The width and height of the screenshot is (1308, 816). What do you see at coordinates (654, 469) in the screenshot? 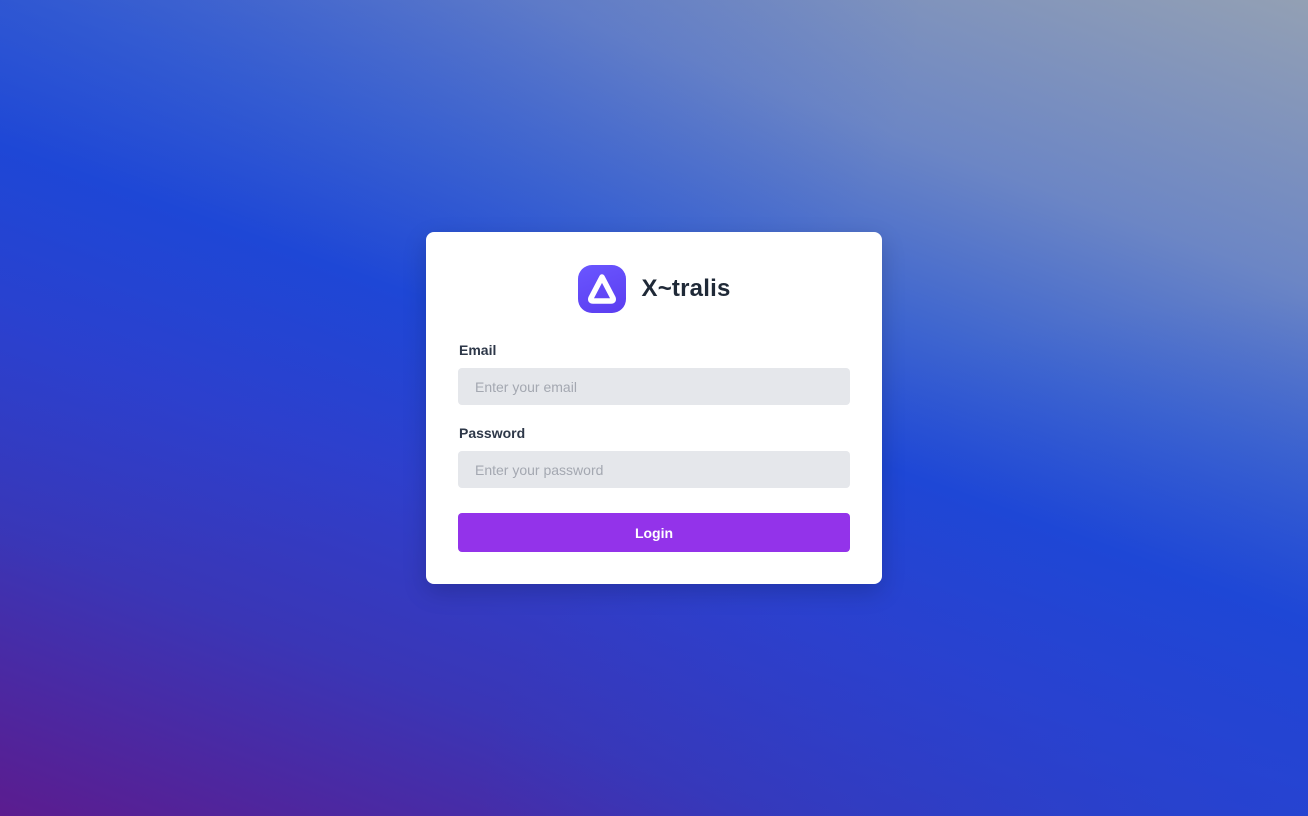
I see `password-field` at bounding box center [654, 469].